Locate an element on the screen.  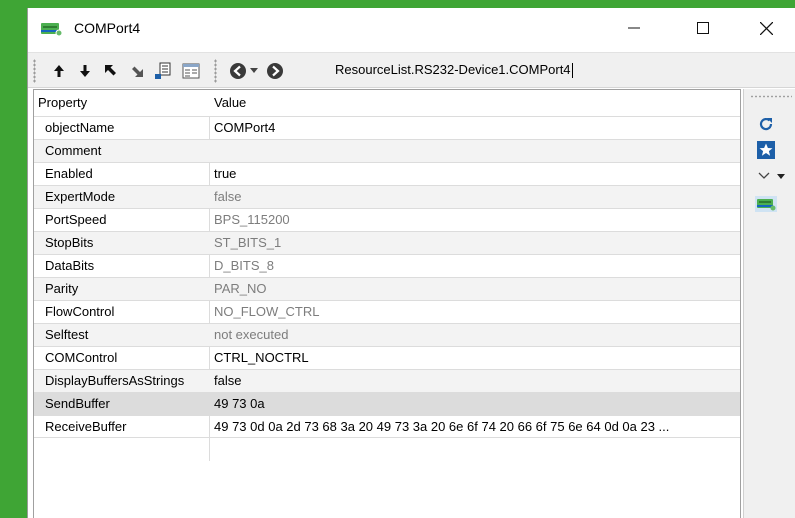
table-row: ExpertMode false is located at coordinates (387, 196).